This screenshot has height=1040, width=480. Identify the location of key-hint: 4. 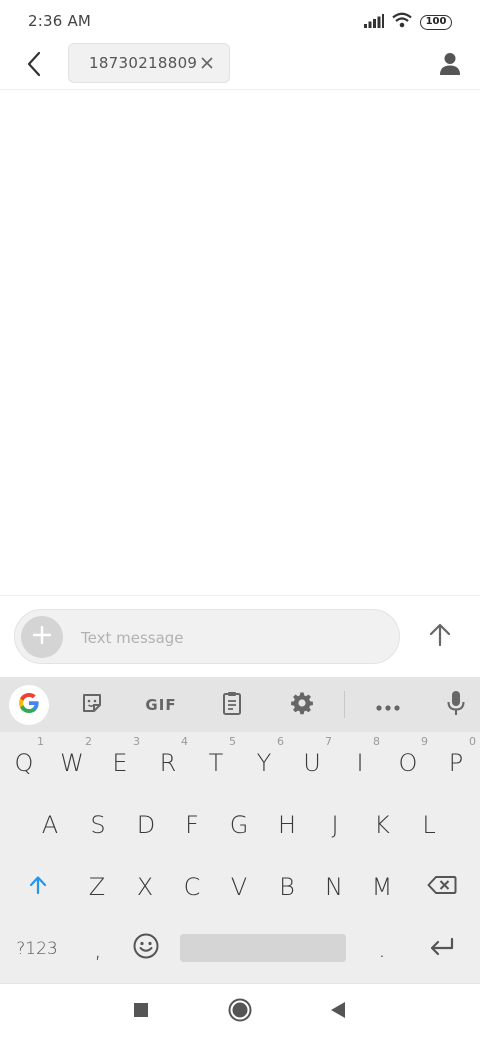
(184, 741).